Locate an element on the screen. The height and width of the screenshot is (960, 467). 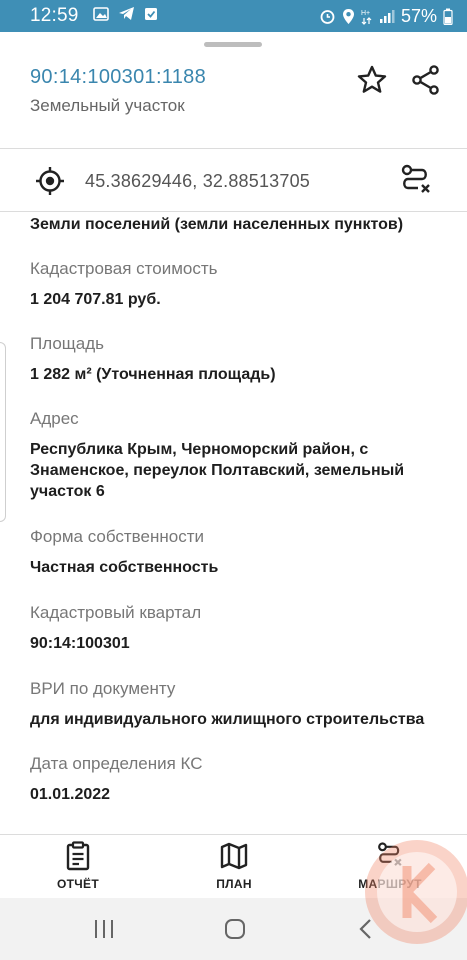
star-icon is located at coordinates (372, 79).